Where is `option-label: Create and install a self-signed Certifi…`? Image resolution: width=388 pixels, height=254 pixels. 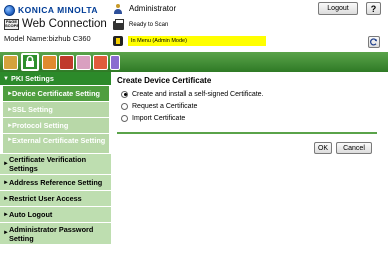 option-label: Create and install a self-signed Certifi… is located at coordinates (198, 94).